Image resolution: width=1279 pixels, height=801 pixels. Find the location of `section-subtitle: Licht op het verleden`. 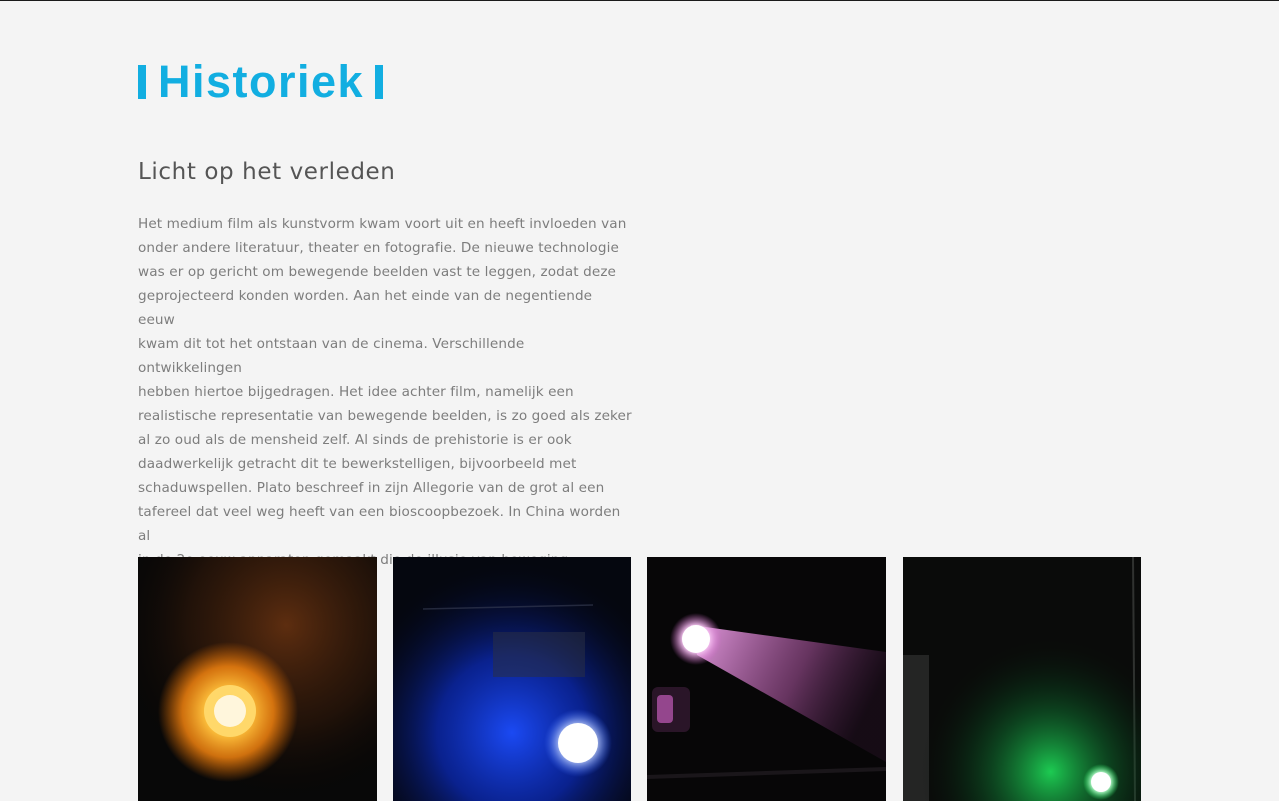

section-subtitle: Licht op het verleden is located at coordinates (267, 172).